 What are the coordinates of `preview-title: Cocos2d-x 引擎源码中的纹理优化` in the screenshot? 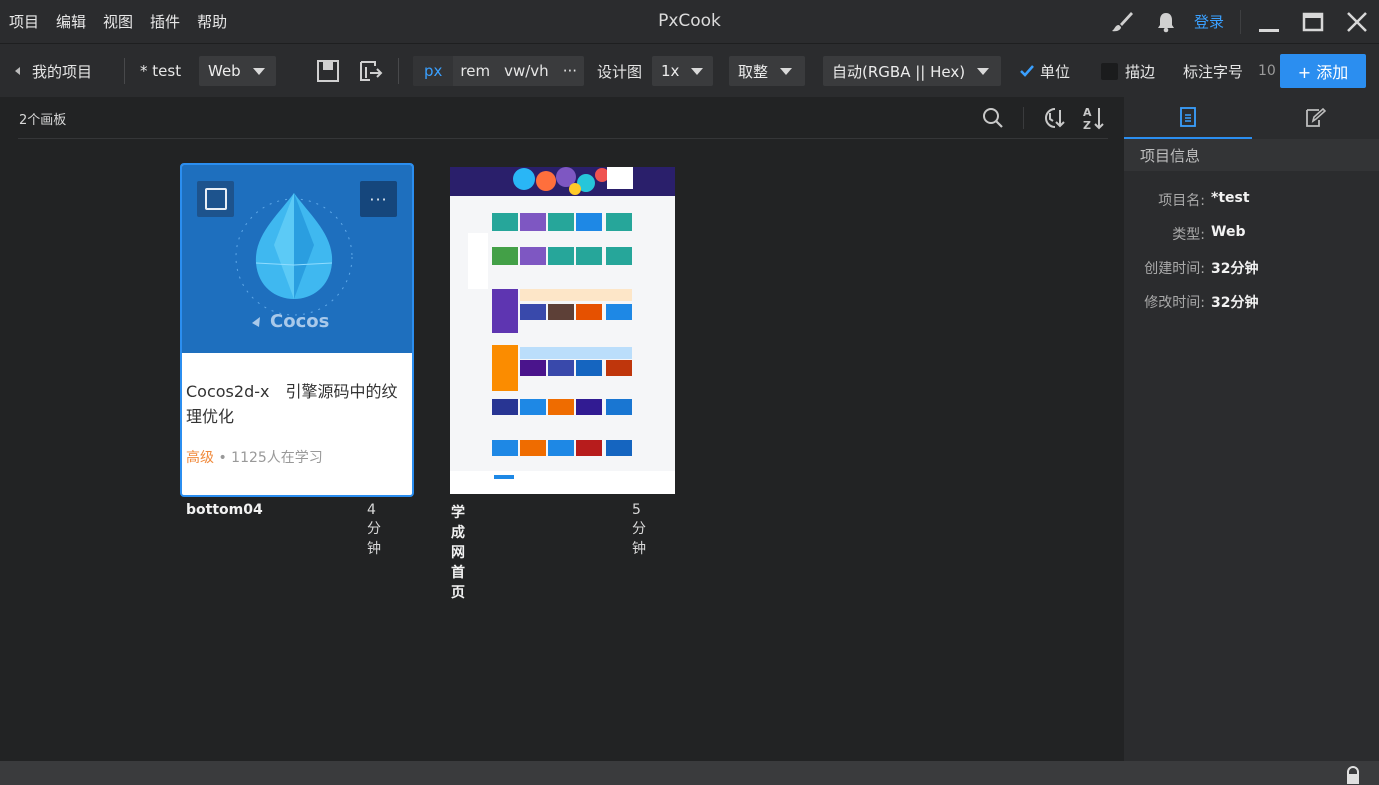 It's located at (292, 404).